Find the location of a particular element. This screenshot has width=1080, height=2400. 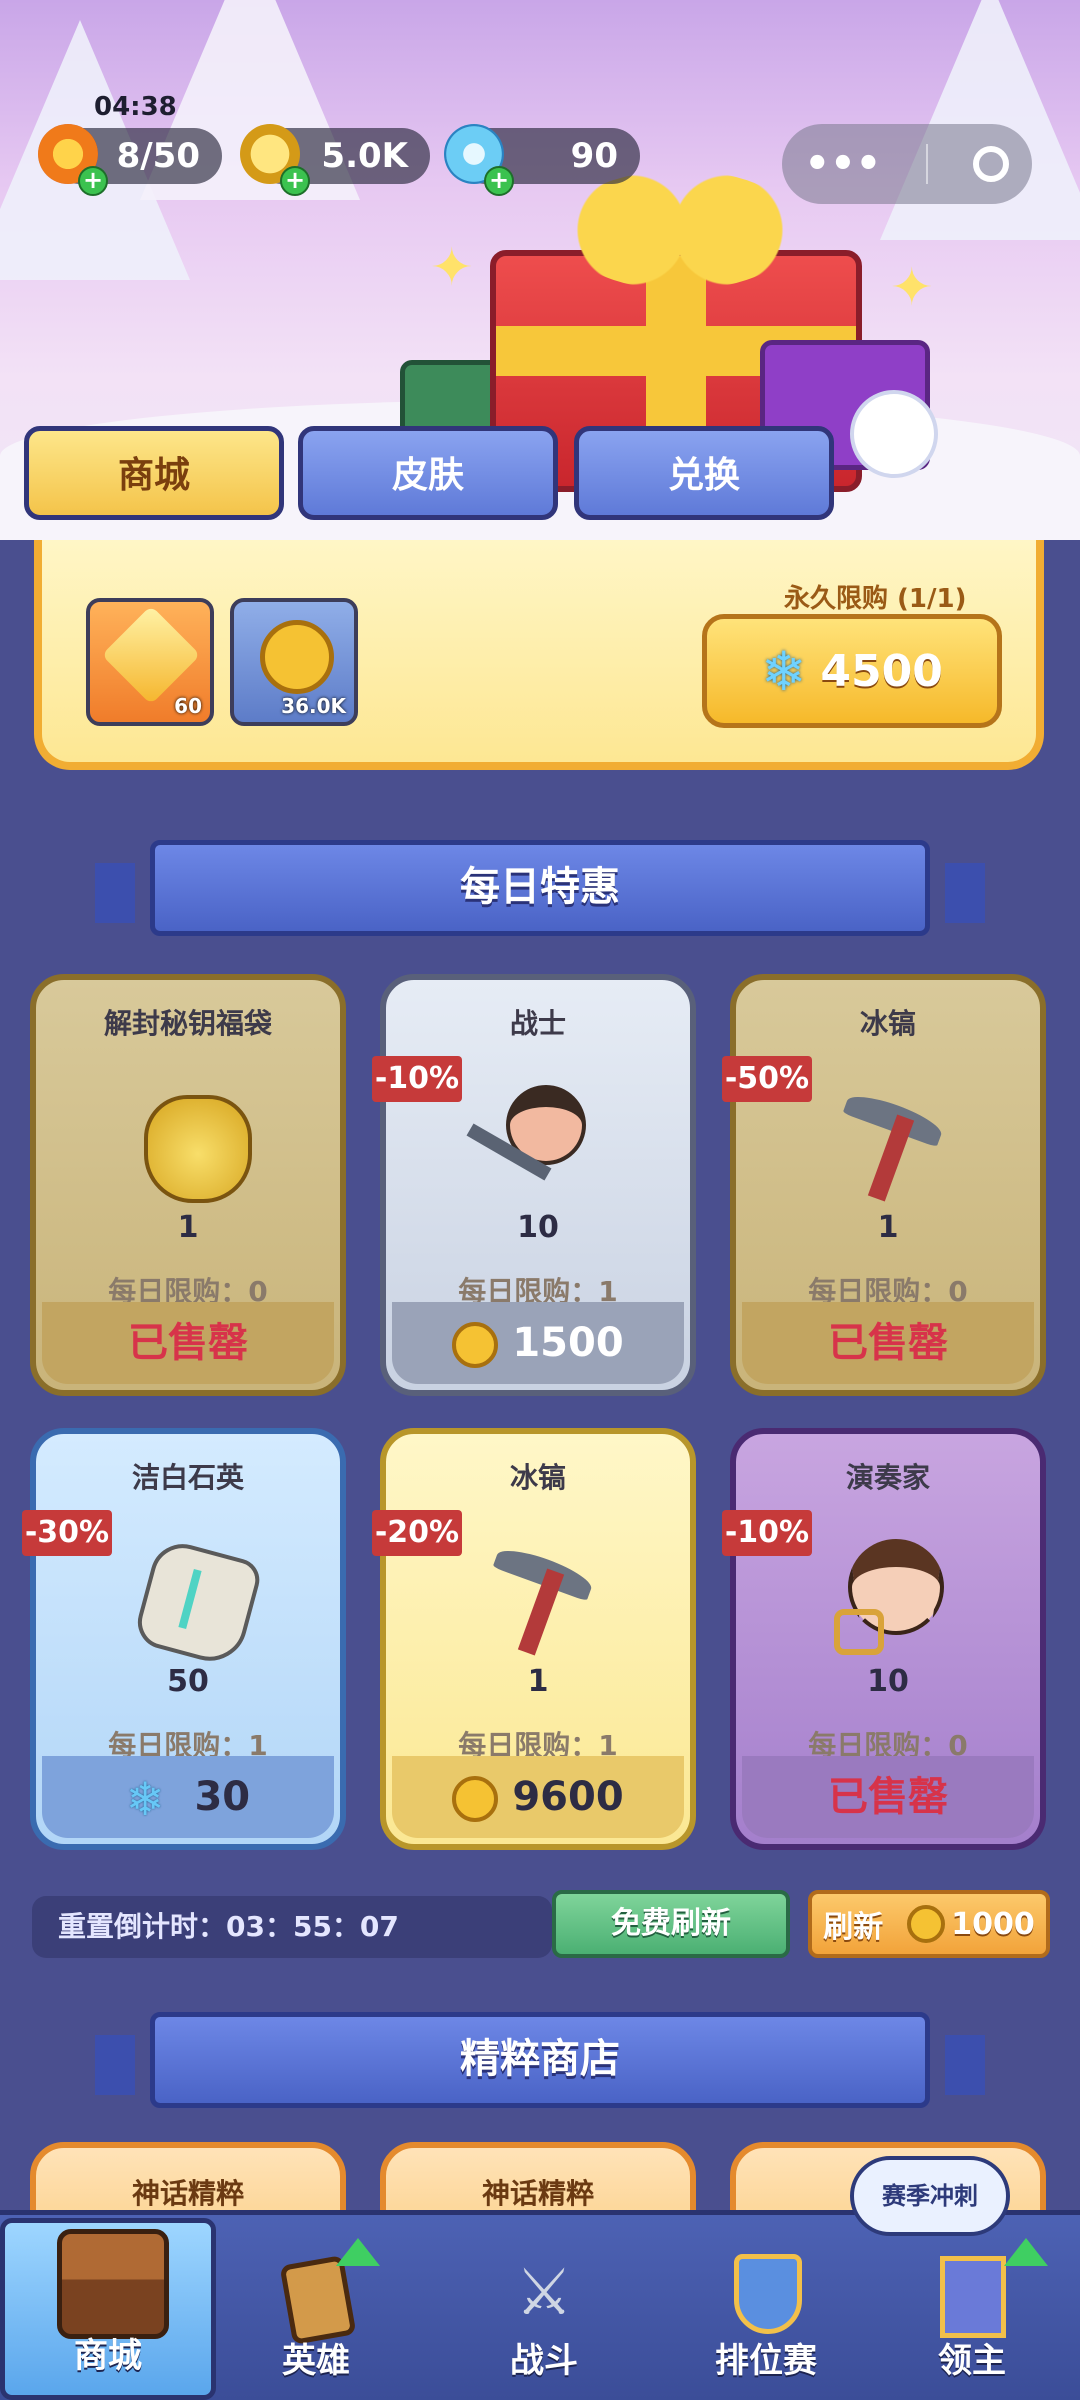

capsule-divider is located at coordinates (927, 164).